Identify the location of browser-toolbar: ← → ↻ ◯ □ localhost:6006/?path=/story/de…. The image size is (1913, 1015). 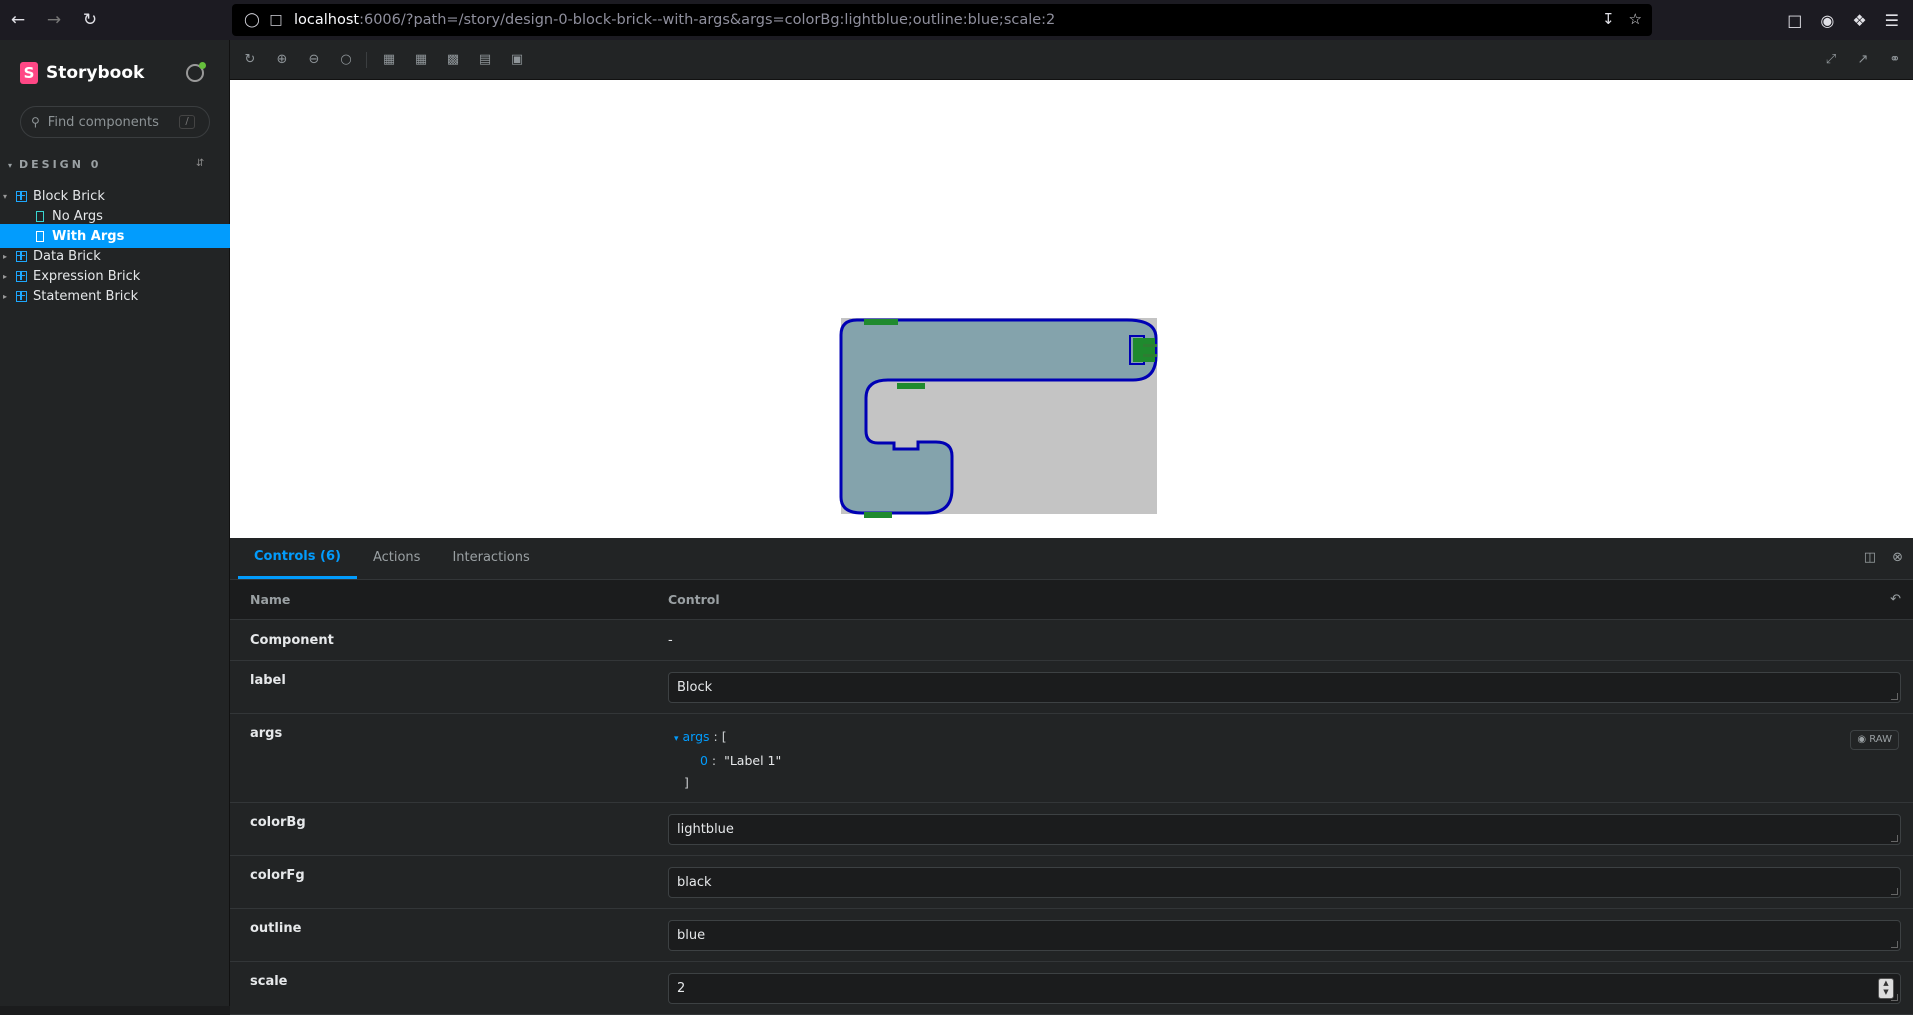
(956, 20).